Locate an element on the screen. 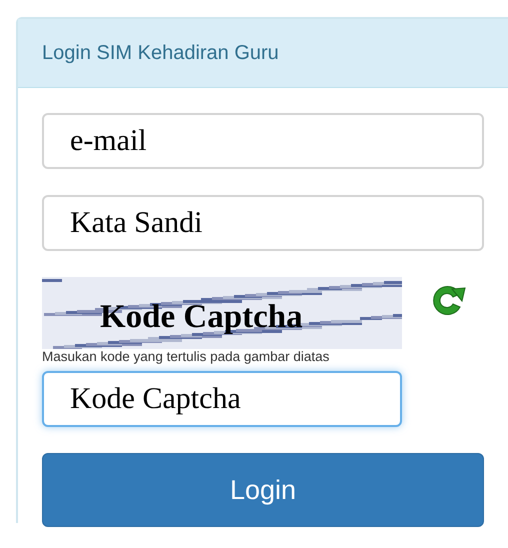 Image resolution: width=508 pixels, height=548 pixels. login-button: Login is located at coordinates (263, 490).